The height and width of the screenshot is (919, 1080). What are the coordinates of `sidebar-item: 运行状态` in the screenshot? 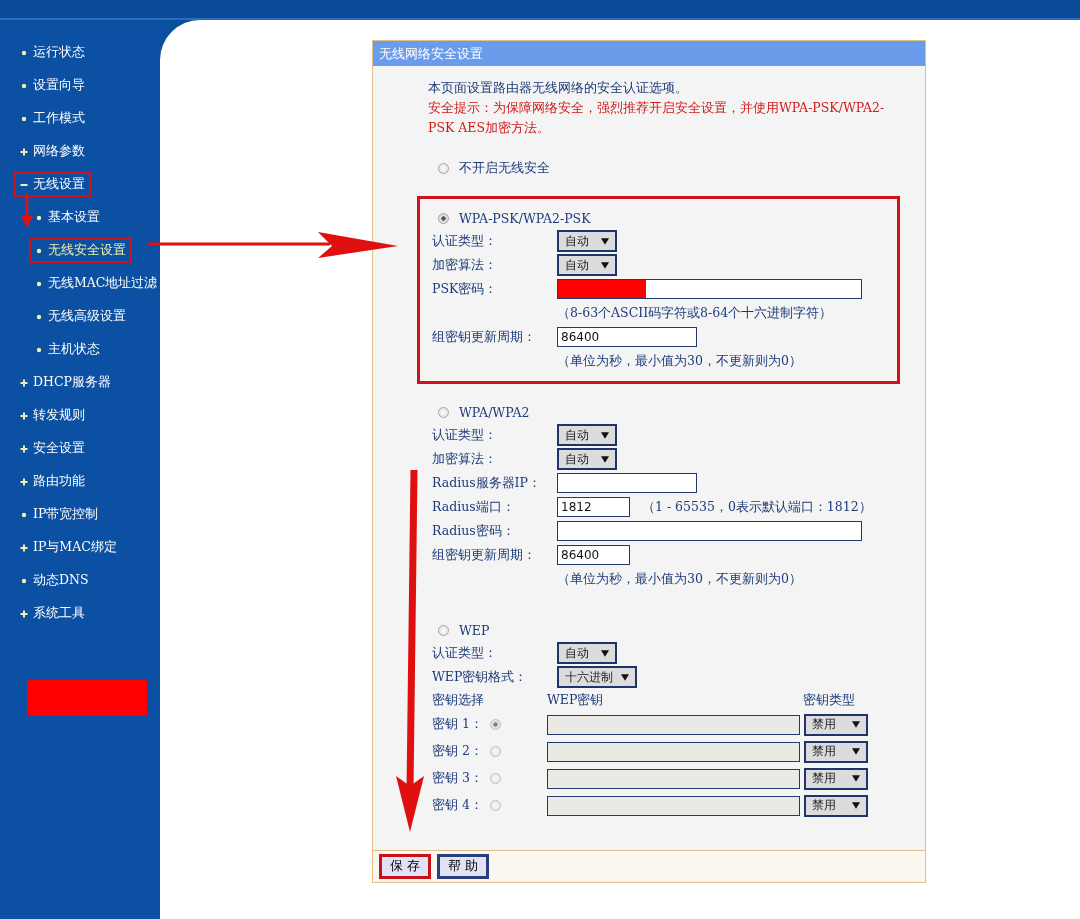 It's located at (52, 52).